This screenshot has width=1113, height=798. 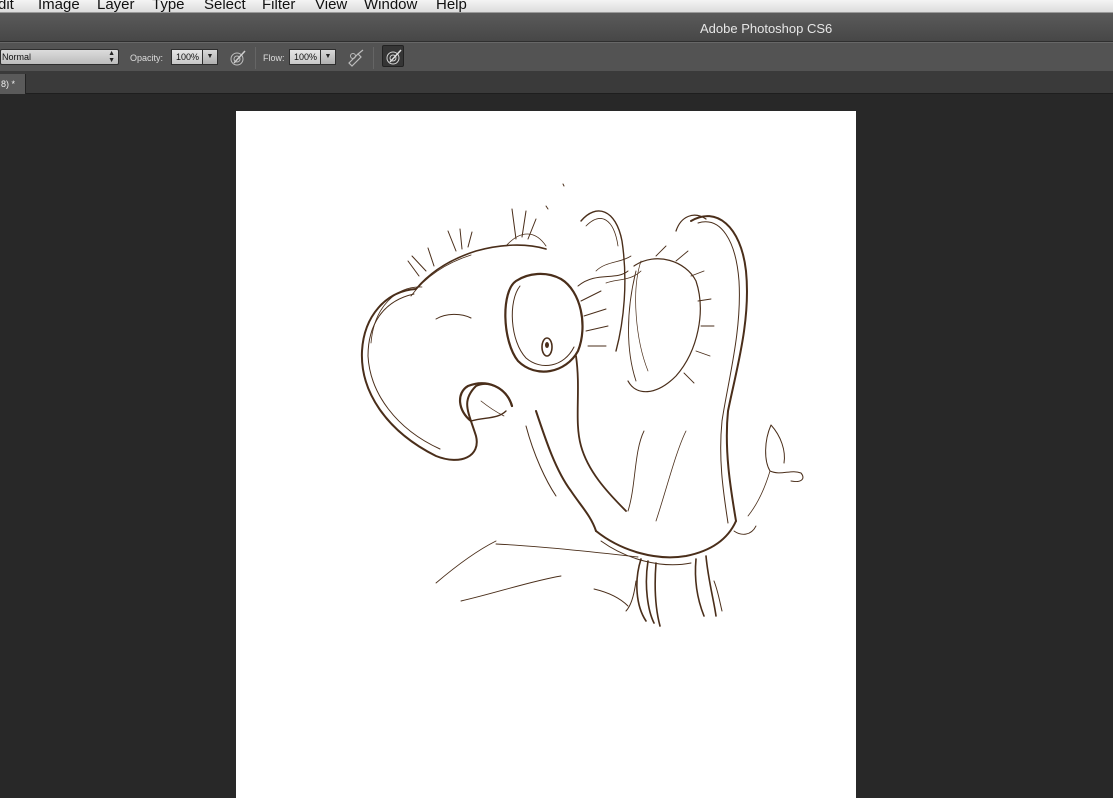 I want to click on menu-edit: dit, so click(x=7, y=6).